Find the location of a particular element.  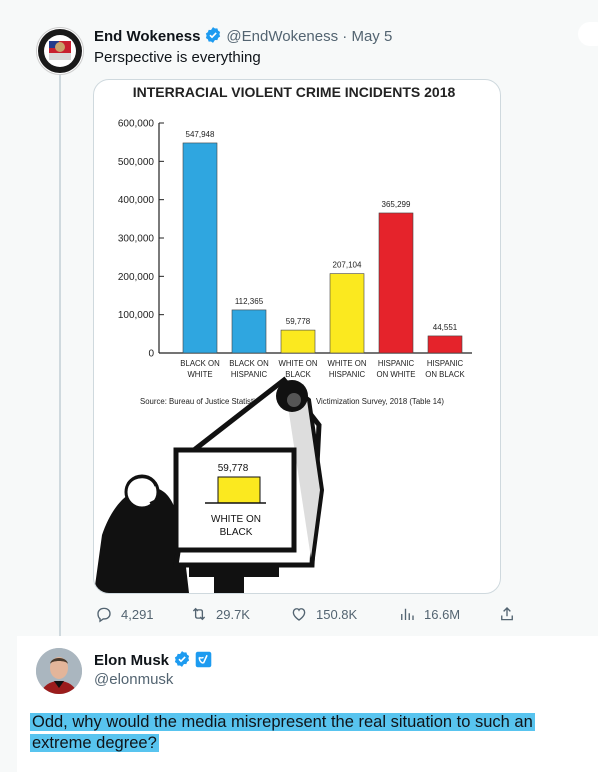

y-tick-label: 500,000 is located at coordinates (136, 162).